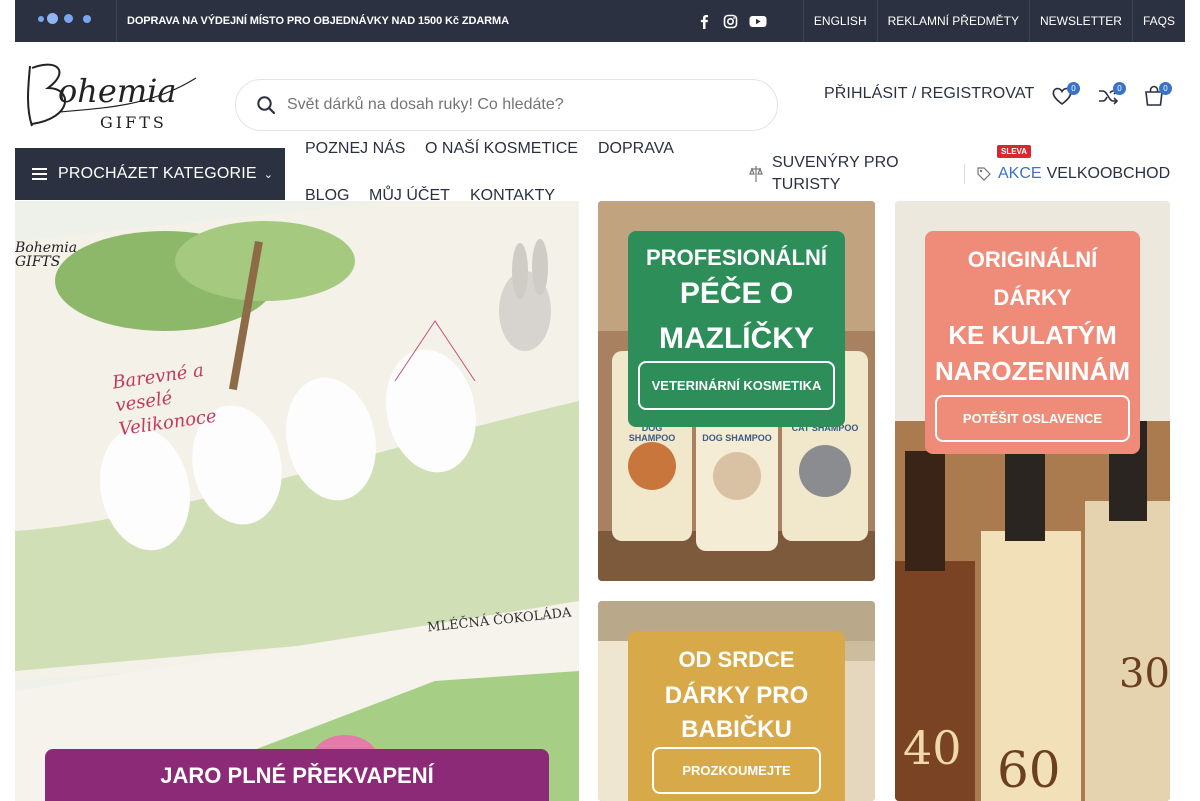  What do you see at coordinates (1144, 674) in the screenshot?
I see `bottle-number-30: 30` at bounding box center [1144, 674].